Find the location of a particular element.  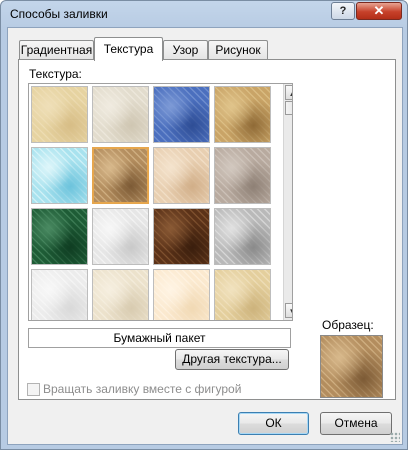

texture-tile-green-marble is located at coordinates (59, 236).